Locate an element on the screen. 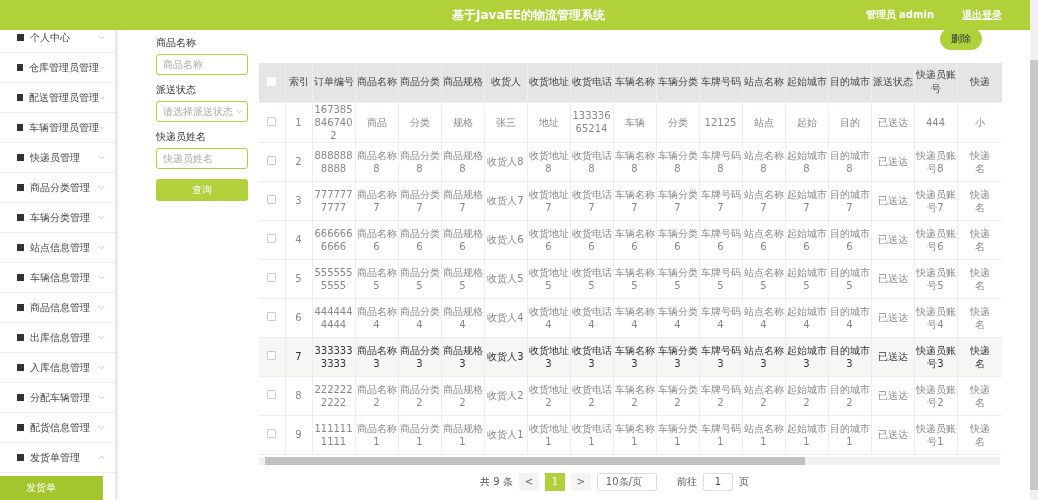 This screenshot has height=500, width=1038. sidebar-item: 配货信息管理 is located at coordinates (57, 428).